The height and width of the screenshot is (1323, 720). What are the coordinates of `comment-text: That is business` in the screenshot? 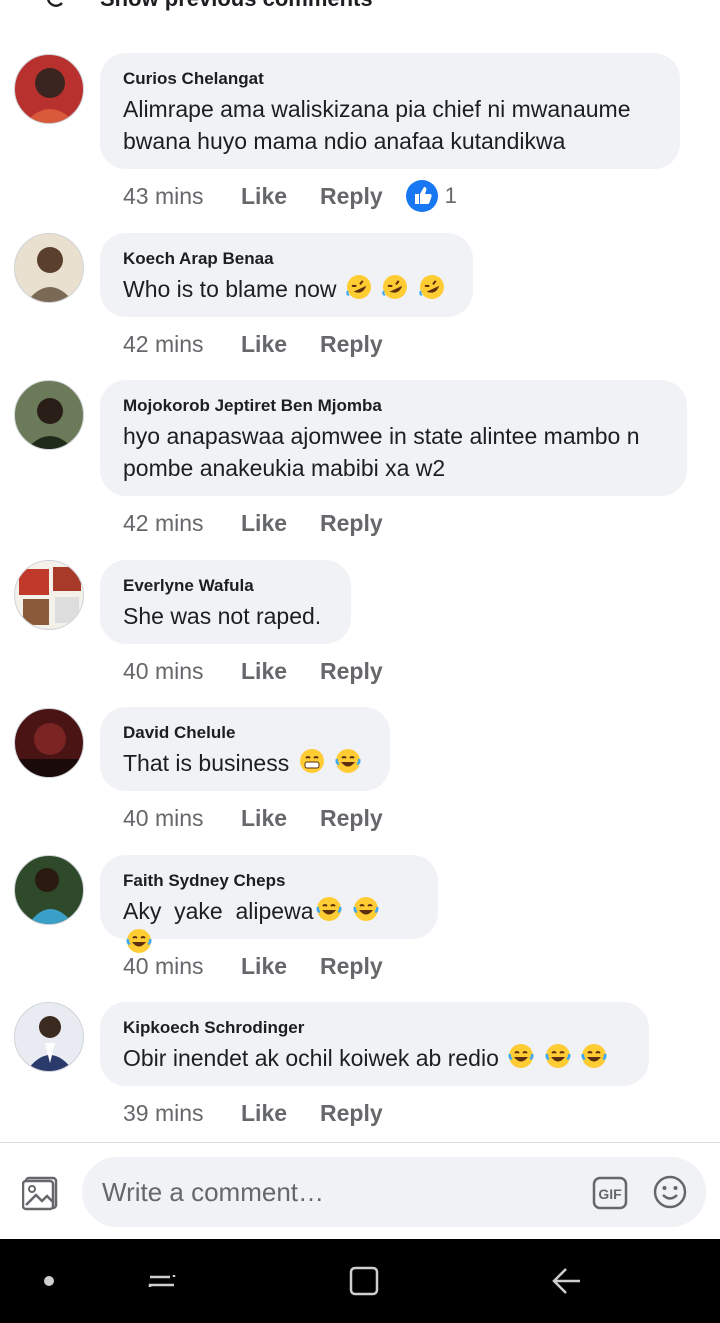 It's located at (206, 763).